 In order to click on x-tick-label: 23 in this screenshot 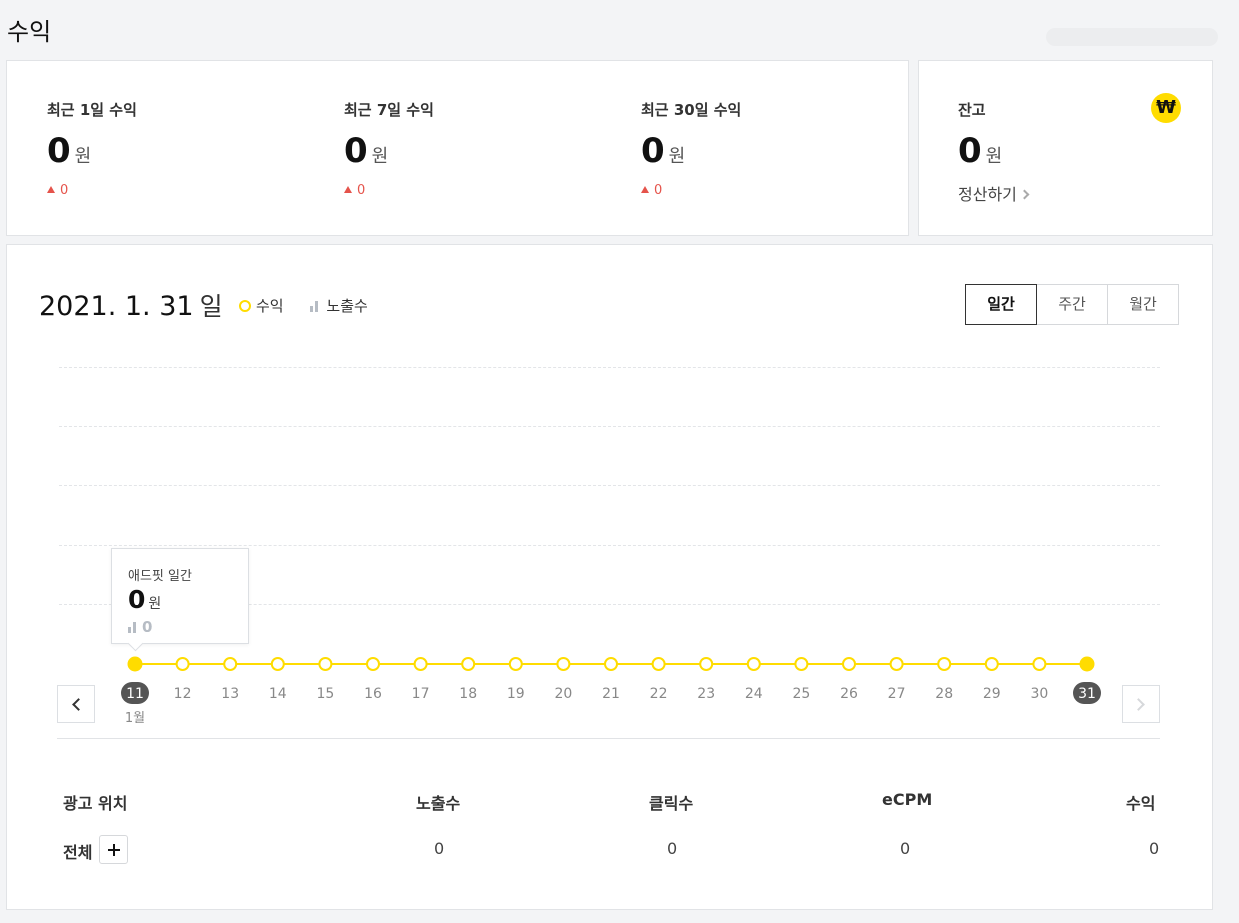, I will do `click(706, 694)`.